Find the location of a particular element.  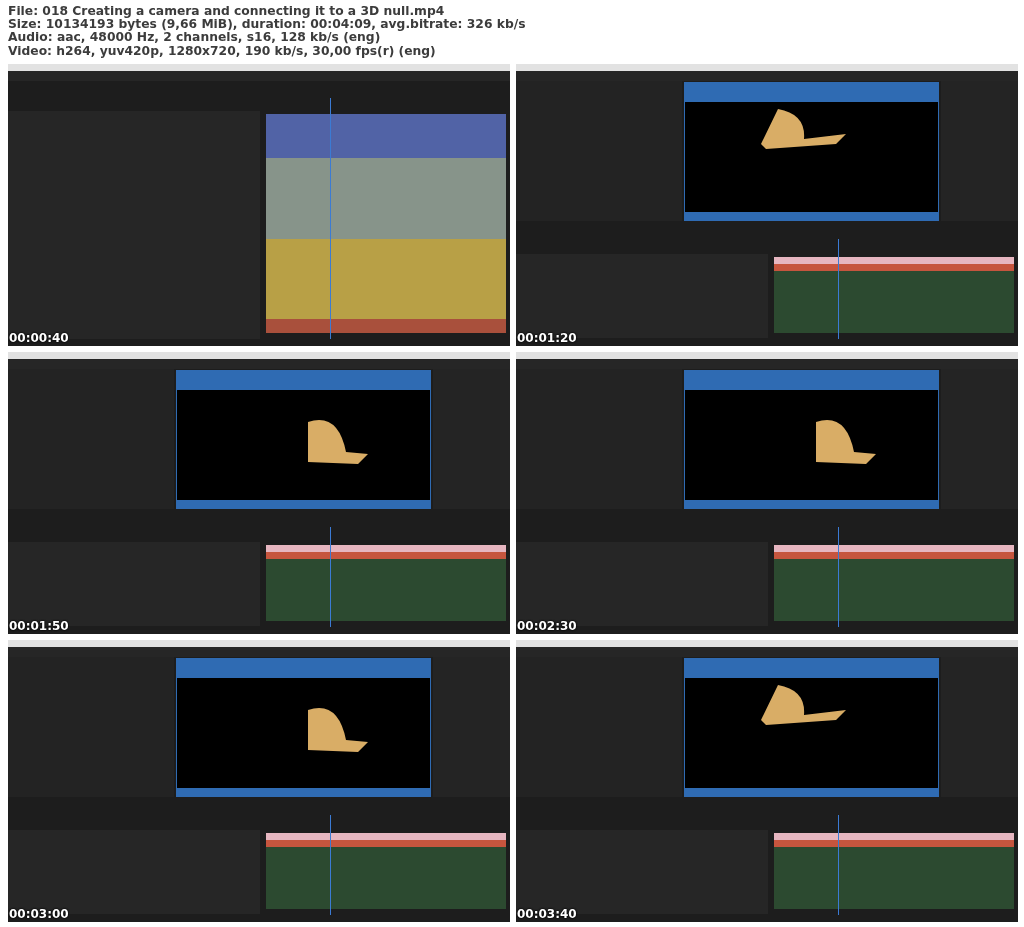

video-timestamp: 00:02:30 is located at coordinates (547, 626).